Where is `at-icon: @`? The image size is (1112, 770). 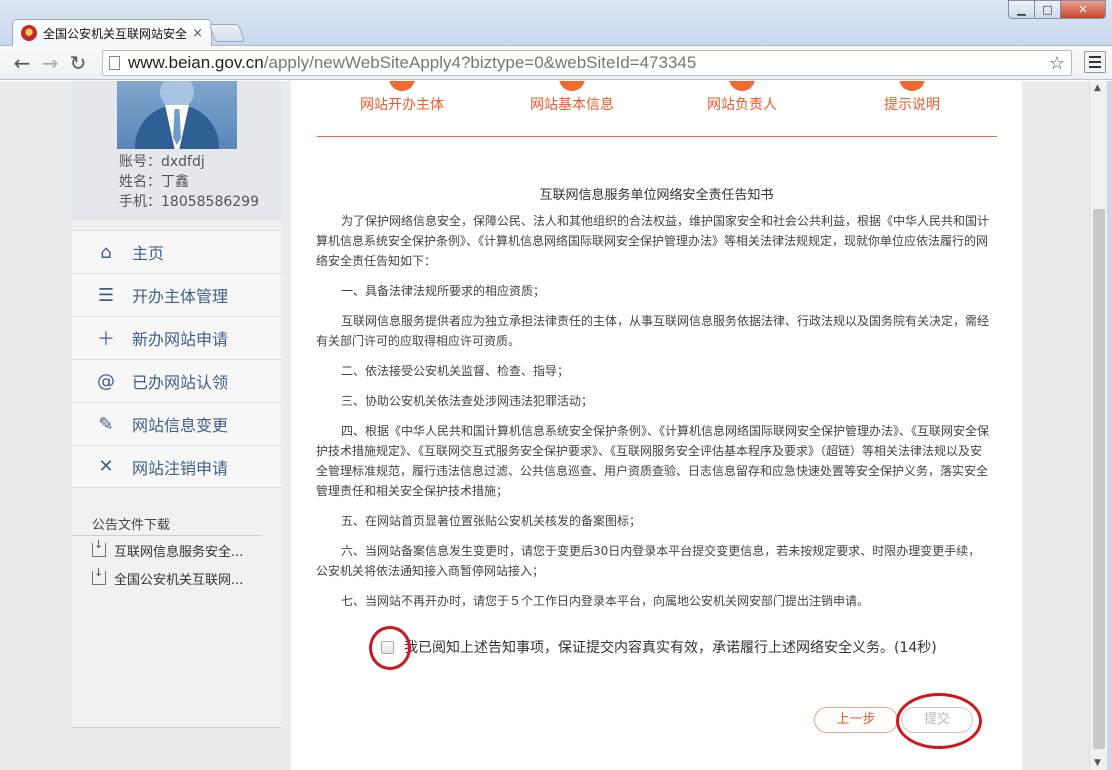
at-icon: @ is located at coordinates (106, 381).